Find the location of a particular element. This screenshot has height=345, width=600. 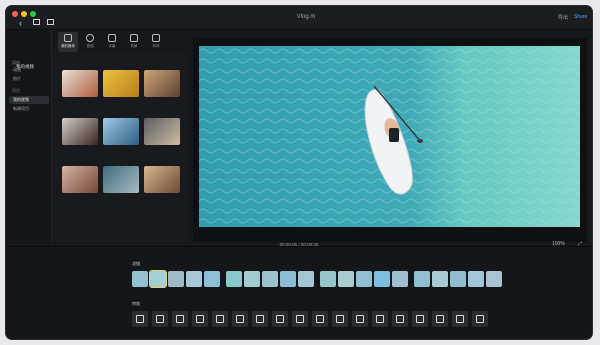

zoom-window-button is located at coordinates (33, 14).